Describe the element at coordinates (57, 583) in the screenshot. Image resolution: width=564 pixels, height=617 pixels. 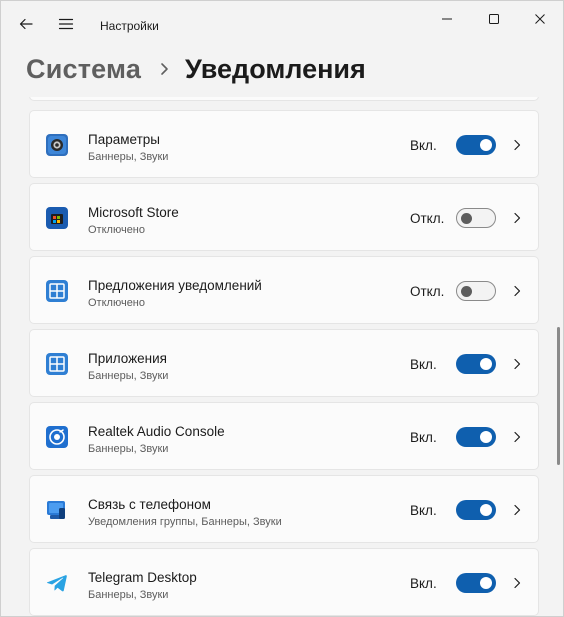
I see `telegram-icon` at that location.